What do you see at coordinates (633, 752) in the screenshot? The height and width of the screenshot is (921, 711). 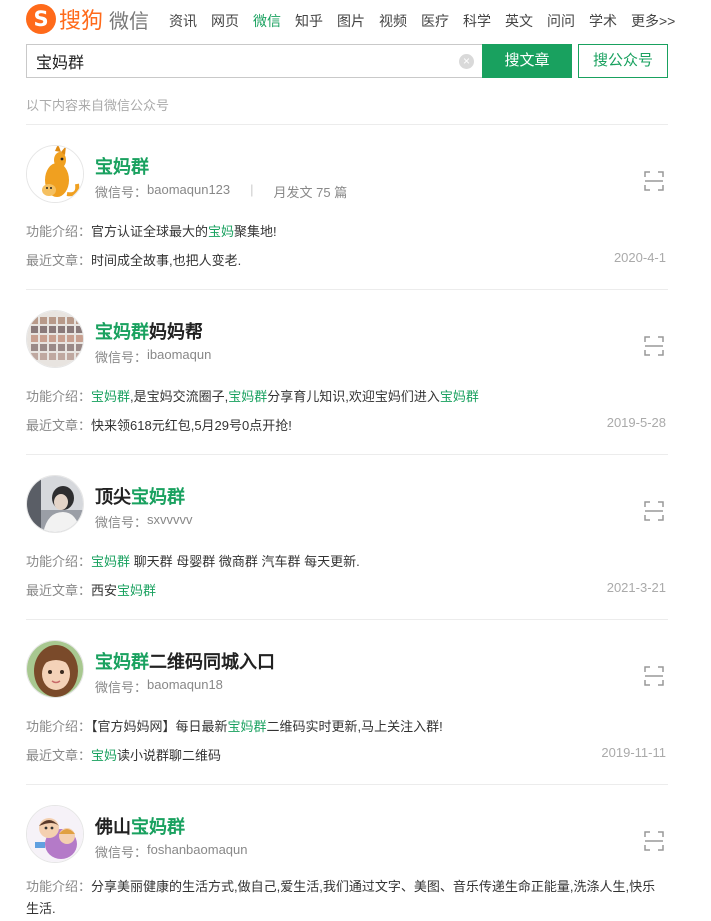 I see `recent-date: 2019-11-11` at bounding box center [633, 752].